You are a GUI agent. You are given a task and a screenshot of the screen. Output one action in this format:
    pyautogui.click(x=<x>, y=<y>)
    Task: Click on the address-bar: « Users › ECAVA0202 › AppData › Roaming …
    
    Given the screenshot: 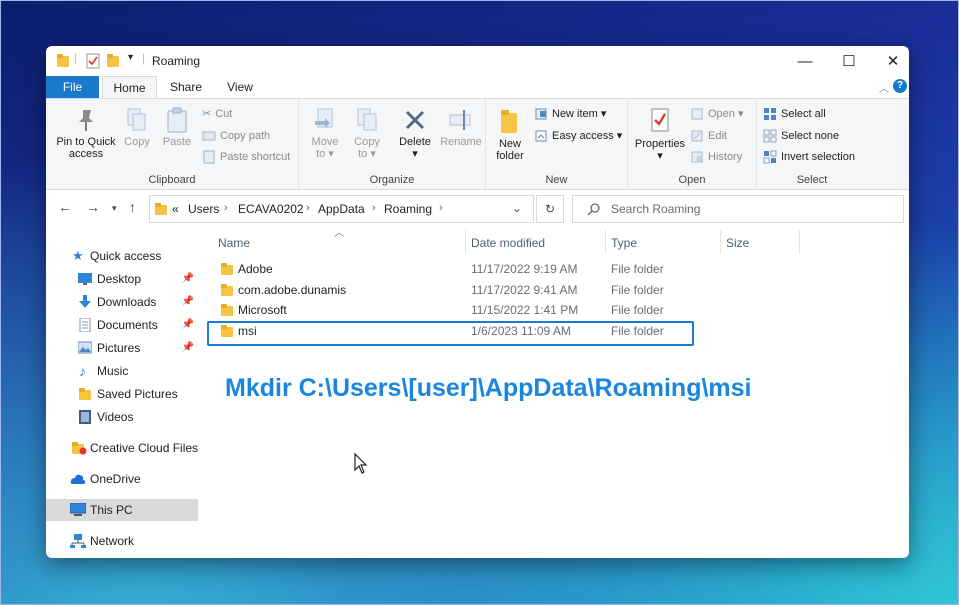 What is the action you would take?
    pyautogui.click(x=341, y=209)
    